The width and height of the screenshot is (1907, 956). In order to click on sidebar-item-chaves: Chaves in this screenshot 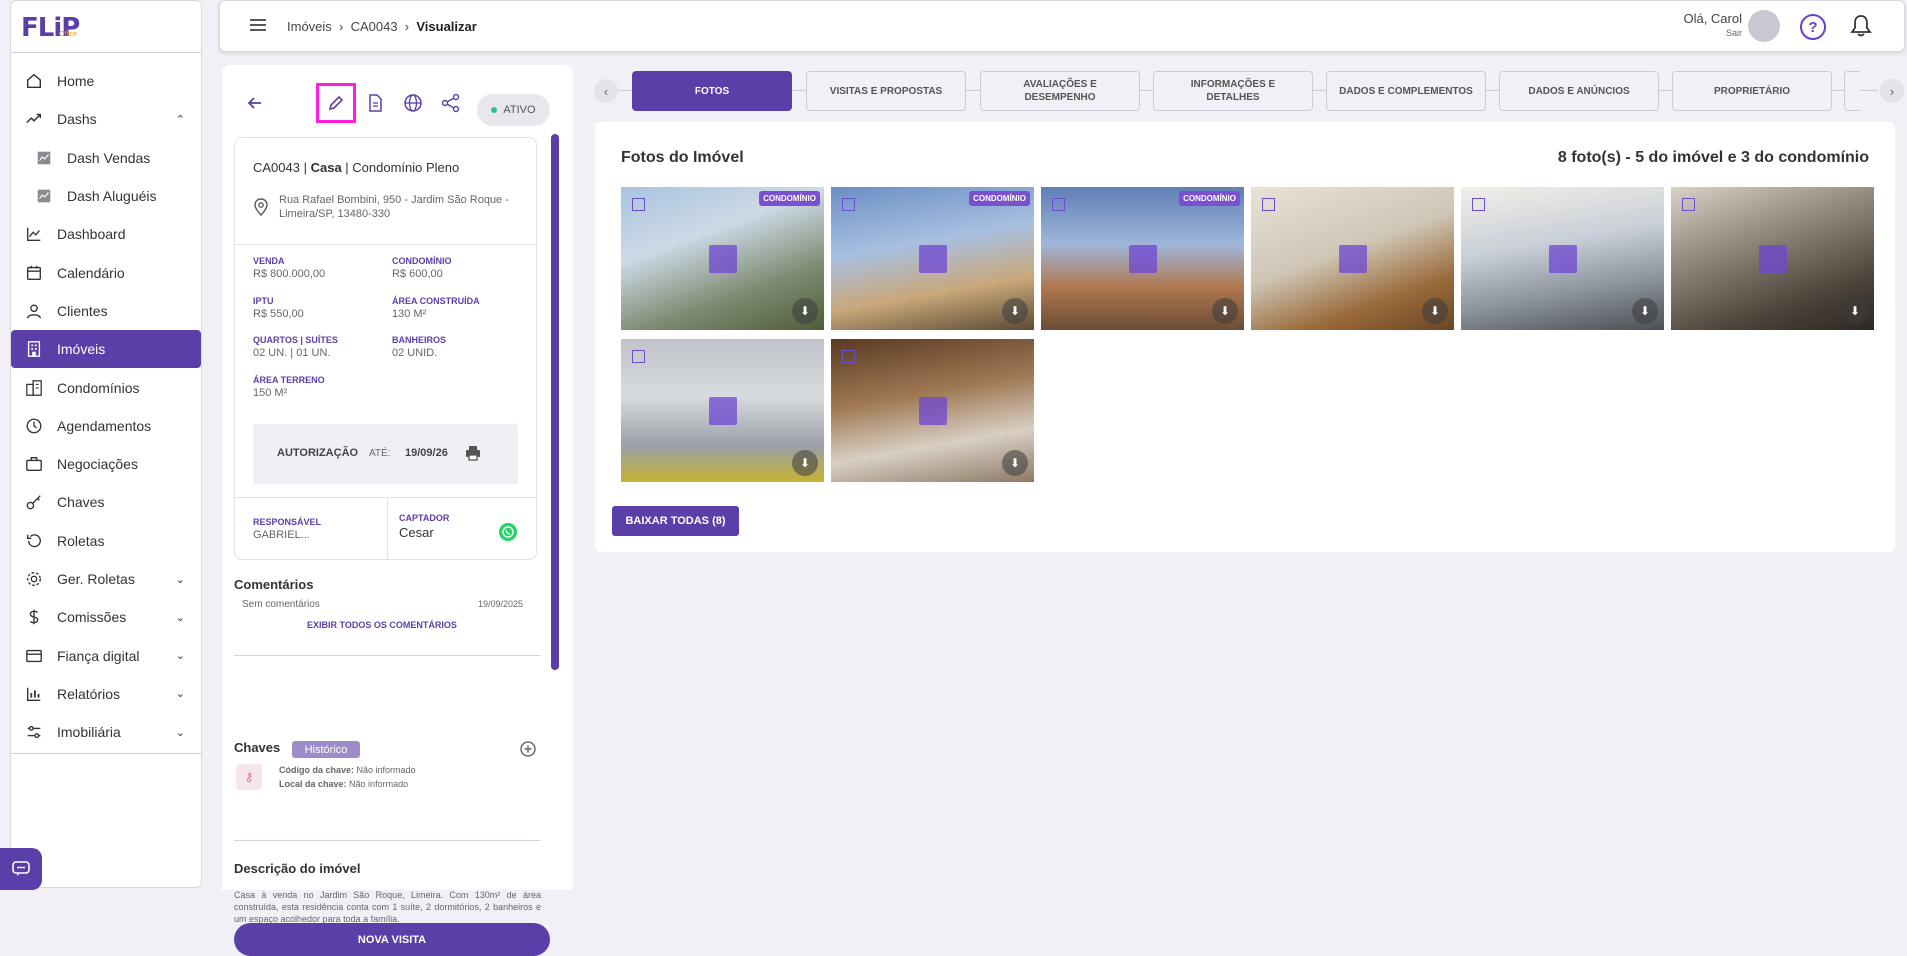, I will do `click(106, 502)`.